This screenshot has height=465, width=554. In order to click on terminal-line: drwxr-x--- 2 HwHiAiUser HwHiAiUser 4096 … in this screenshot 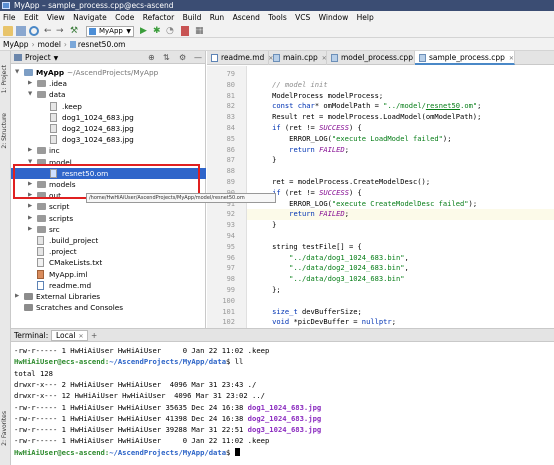, I will do `click(135, 384)`.